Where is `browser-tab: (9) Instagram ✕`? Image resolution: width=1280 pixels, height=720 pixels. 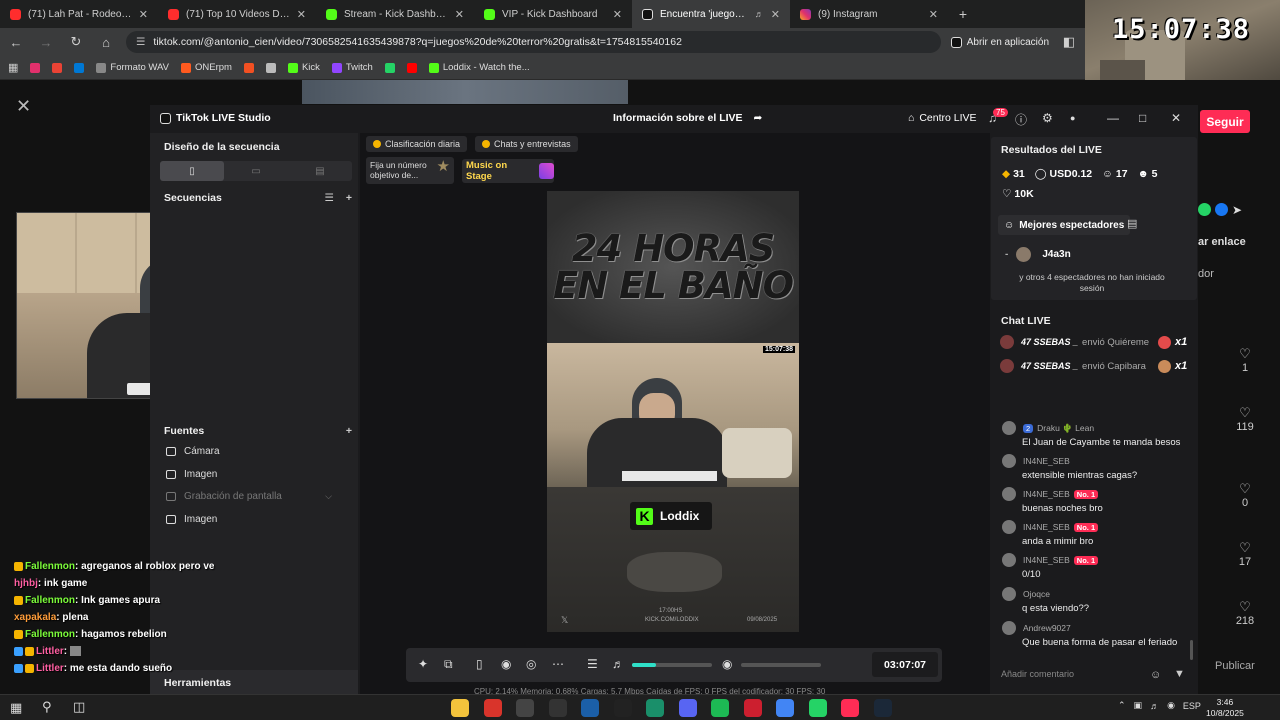 browser-tab: (9) Instagram ✕ is located at coordinates (869, 14).